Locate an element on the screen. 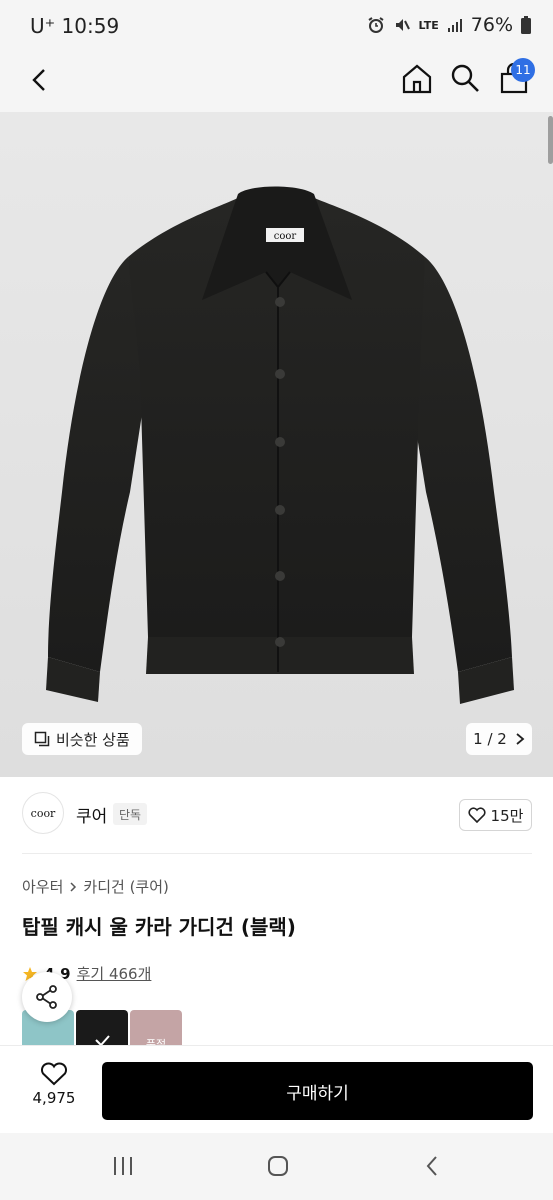  search-button is located at coordinates (465, 78).